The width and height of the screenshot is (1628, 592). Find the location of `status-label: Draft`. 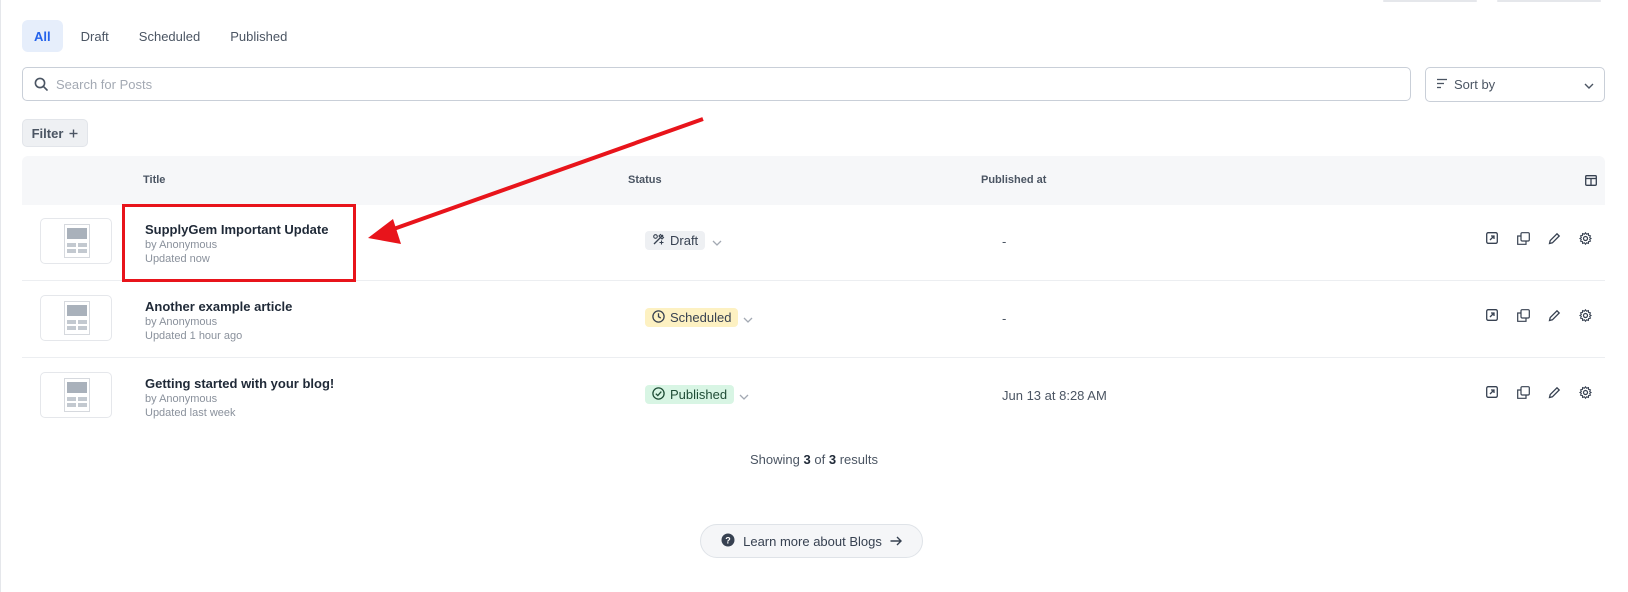

status-label: Draft is located at coordinates (684, 240).